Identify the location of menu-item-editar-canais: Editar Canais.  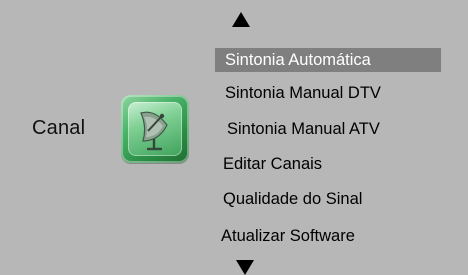
(272, 164).